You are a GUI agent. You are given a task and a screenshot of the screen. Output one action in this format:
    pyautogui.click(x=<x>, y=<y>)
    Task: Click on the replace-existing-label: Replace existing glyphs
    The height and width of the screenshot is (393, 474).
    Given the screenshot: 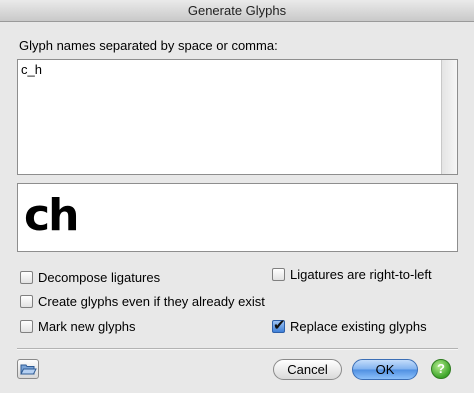 What is the action you would take?
    pyautogui.click(x=358, y=326)
    